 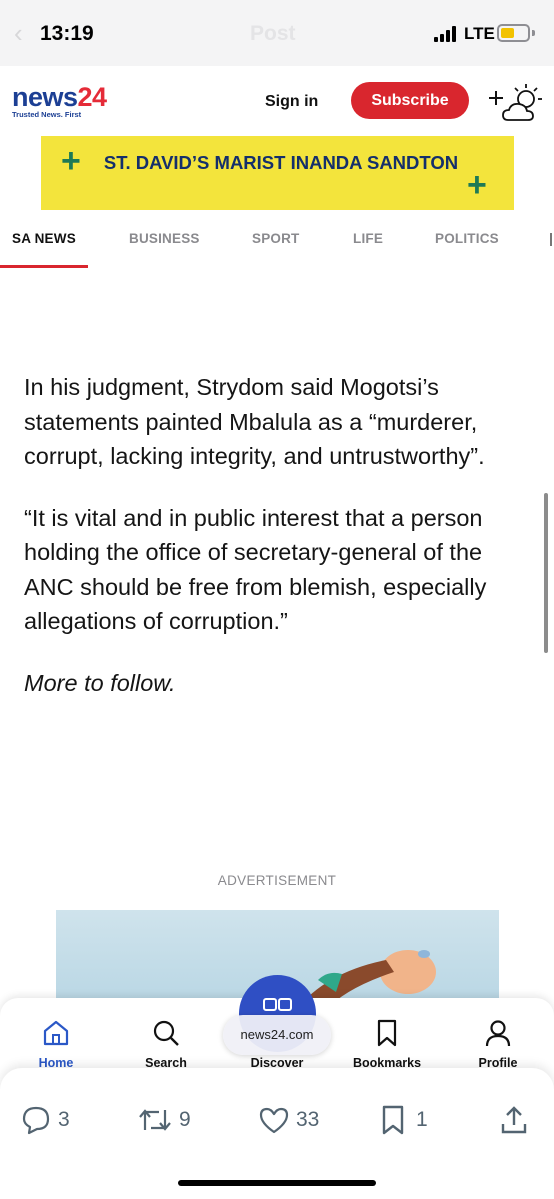 I want to click on nav-profile: Profile, so click(x=498, y=1044).